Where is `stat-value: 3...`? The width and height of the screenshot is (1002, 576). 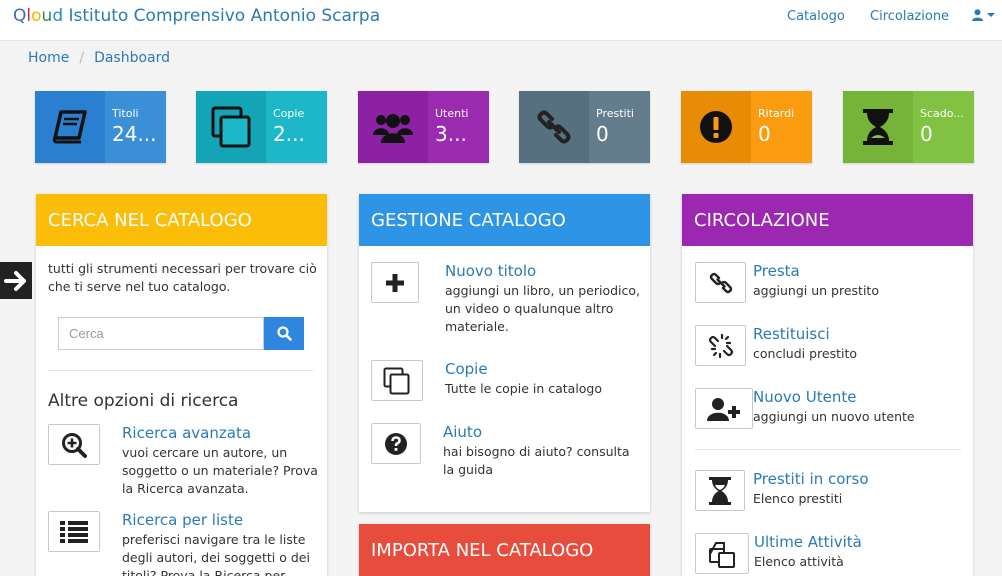 stat-value: 3... is located at coordinates (451, 134).